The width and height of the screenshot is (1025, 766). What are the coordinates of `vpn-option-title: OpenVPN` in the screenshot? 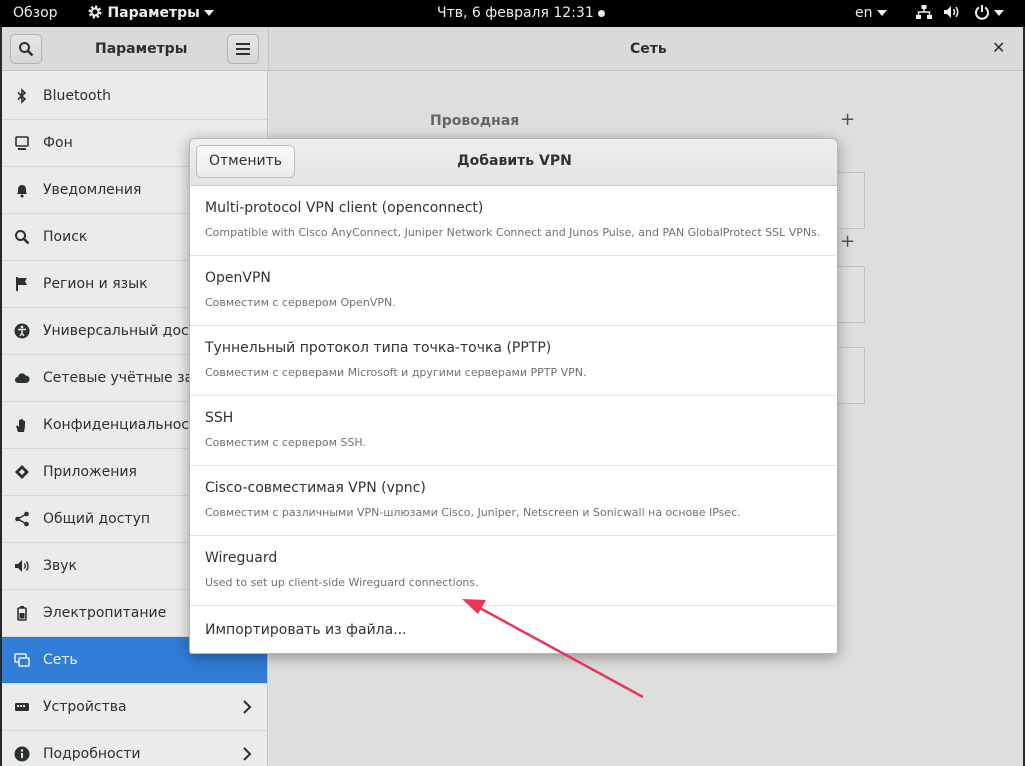 It's located at (238, 278).